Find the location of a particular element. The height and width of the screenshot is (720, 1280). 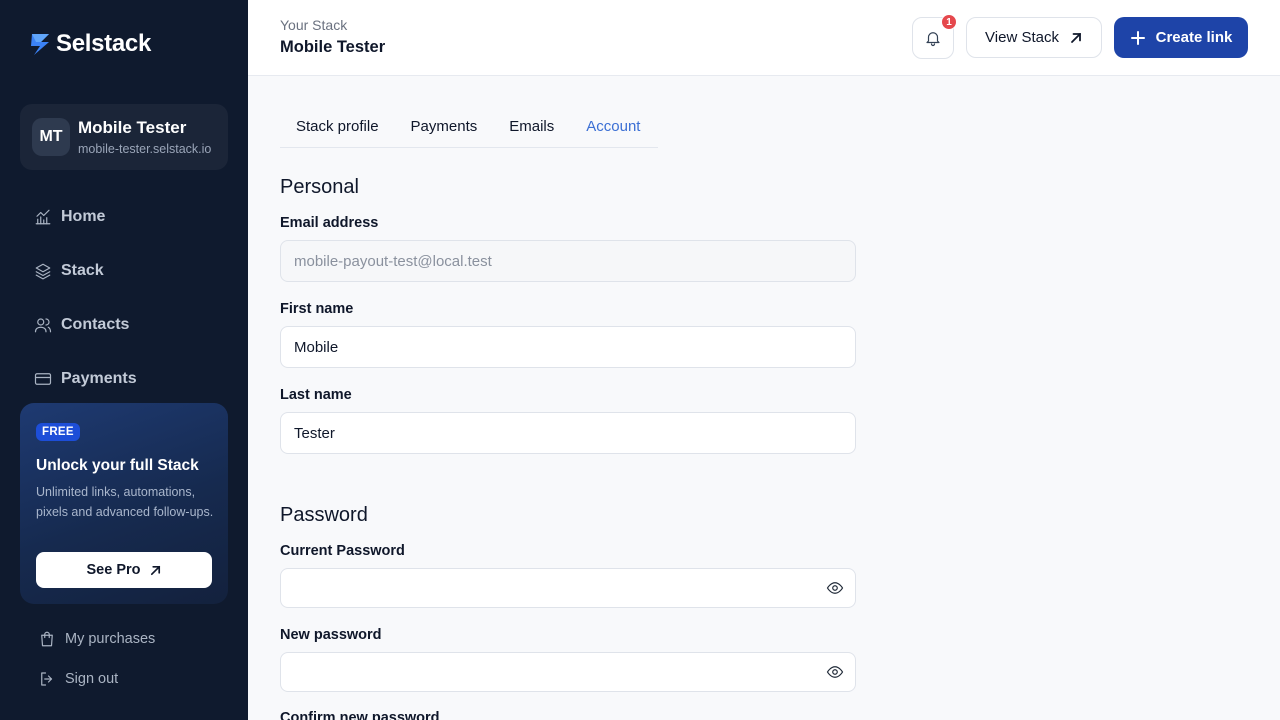

tab-payments: Payments is located at coordinates (444, 127).